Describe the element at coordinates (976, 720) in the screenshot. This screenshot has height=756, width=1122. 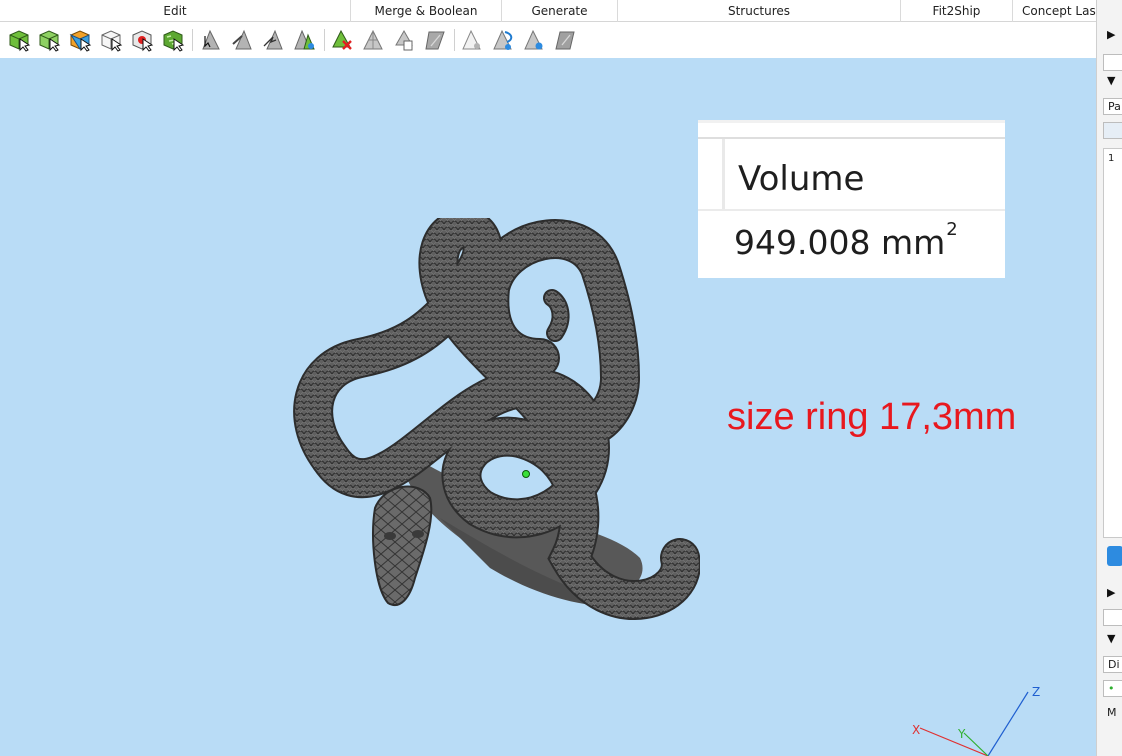
I see `axis-gizmo: Z X Y` at that location.